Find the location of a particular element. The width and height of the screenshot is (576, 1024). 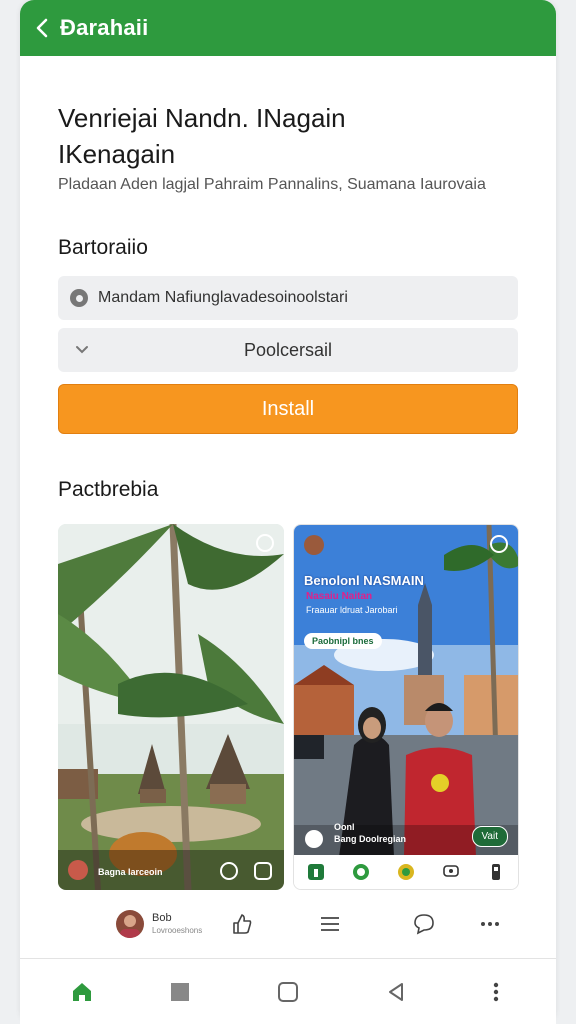

poster-subtitle-2: Fraauar ldruat Jarobari is located at coordinates (352, 610).